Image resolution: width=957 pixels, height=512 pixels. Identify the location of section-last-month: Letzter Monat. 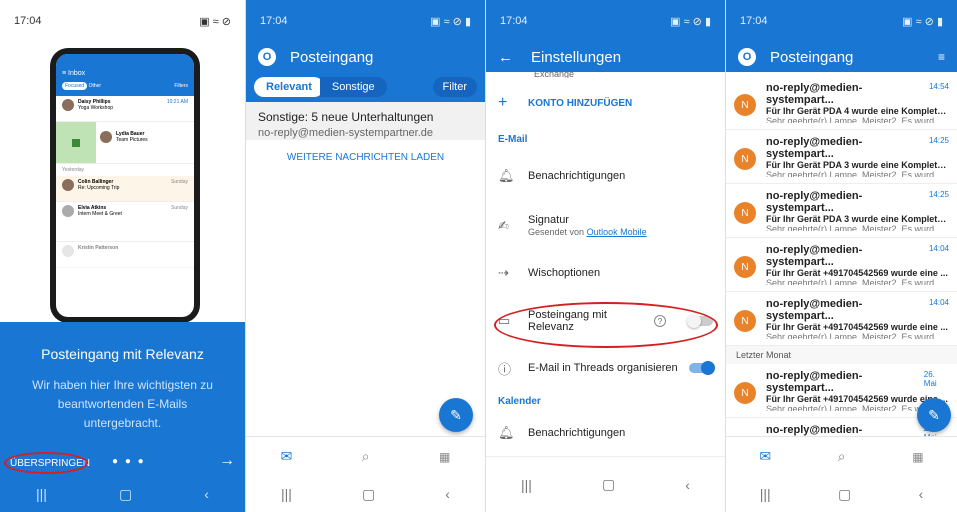
(841, 355).